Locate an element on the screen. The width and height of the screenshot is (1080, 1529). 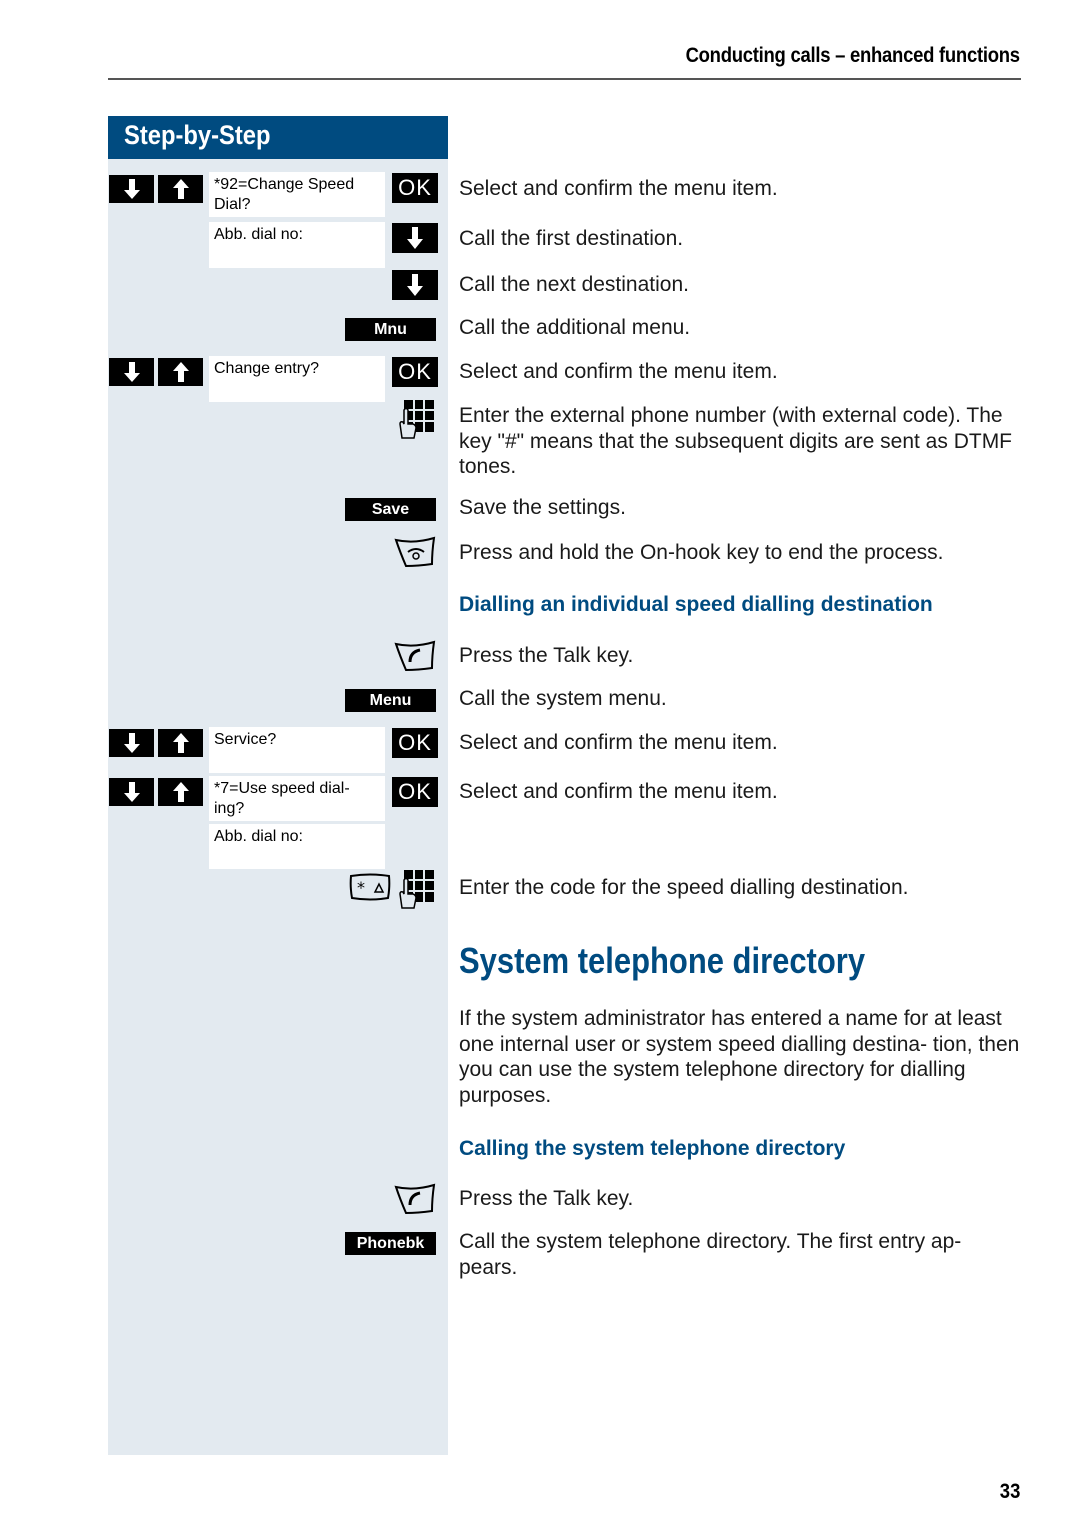
sidebar-title: Step-by-Step is located at coordinates (197, 135).